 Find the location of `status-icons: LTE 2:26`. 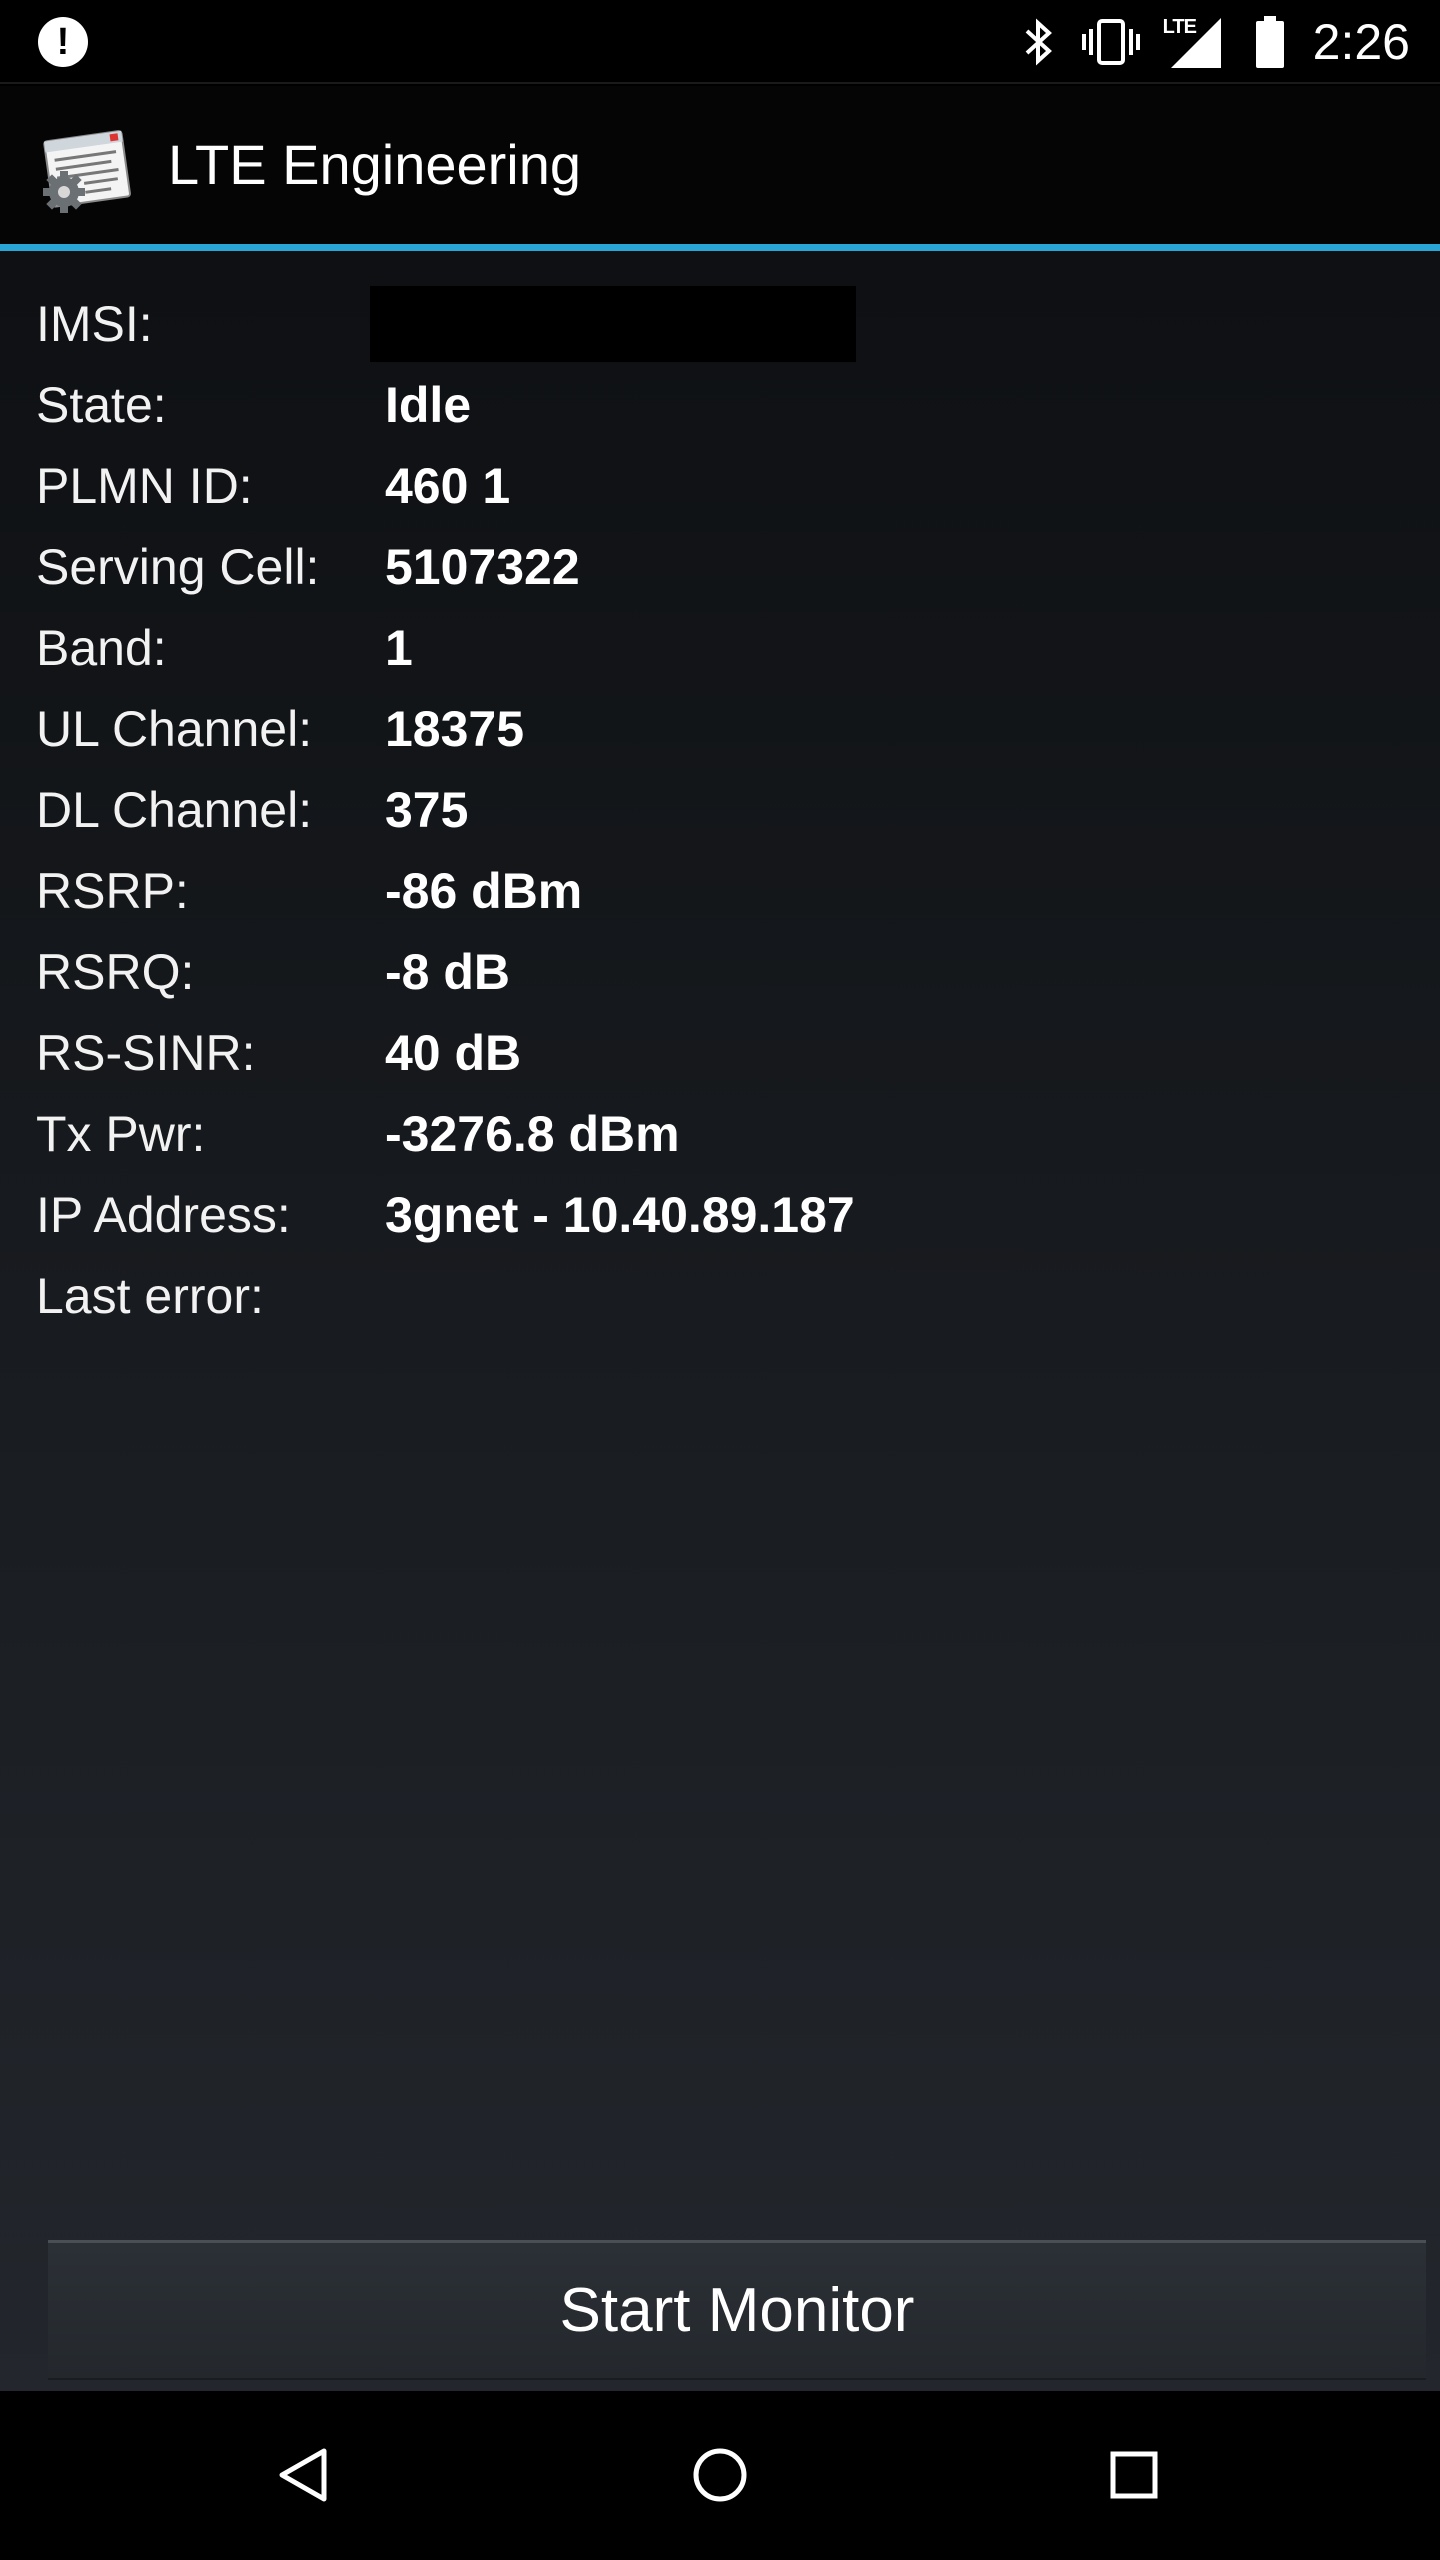

status-icons: LTE 2:26 is located at coordinates (1216, 42).